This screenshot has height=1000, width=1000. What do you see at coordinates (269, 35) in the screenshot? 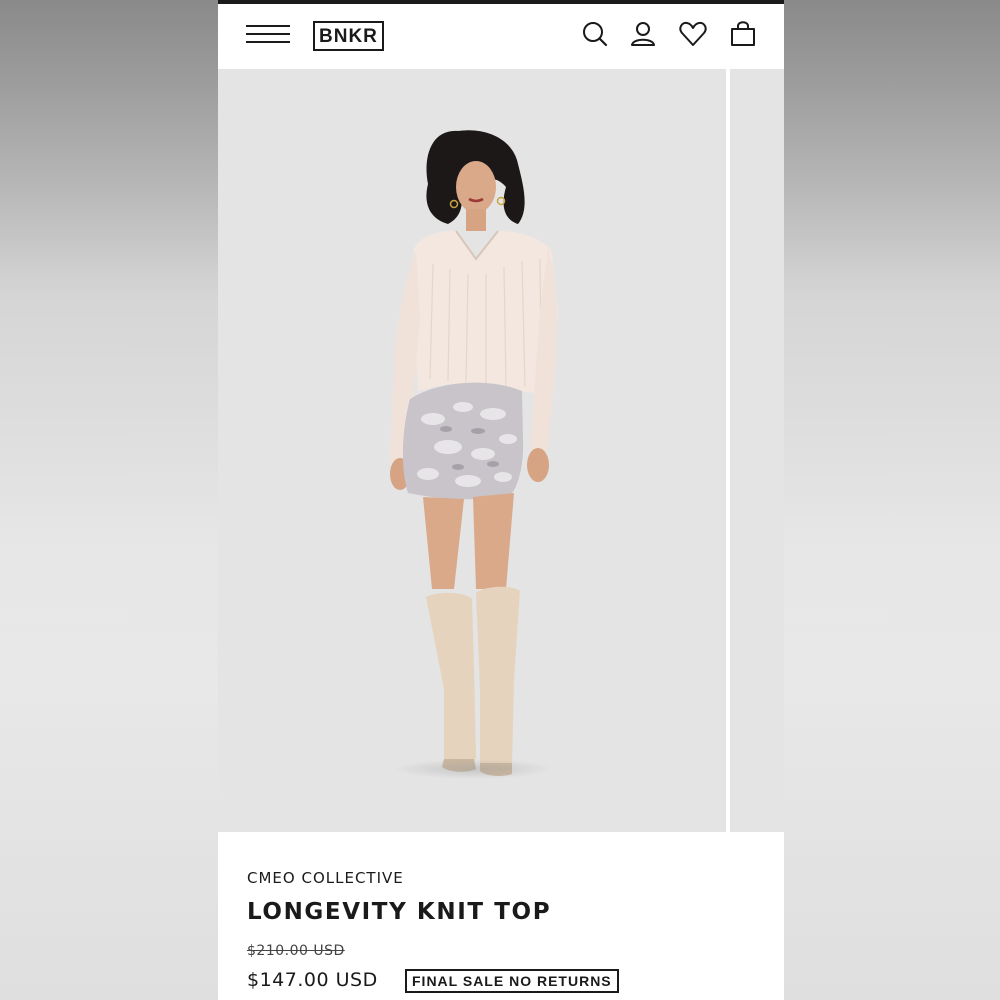
I see `menu-icon` at bounding box center [269, 35].